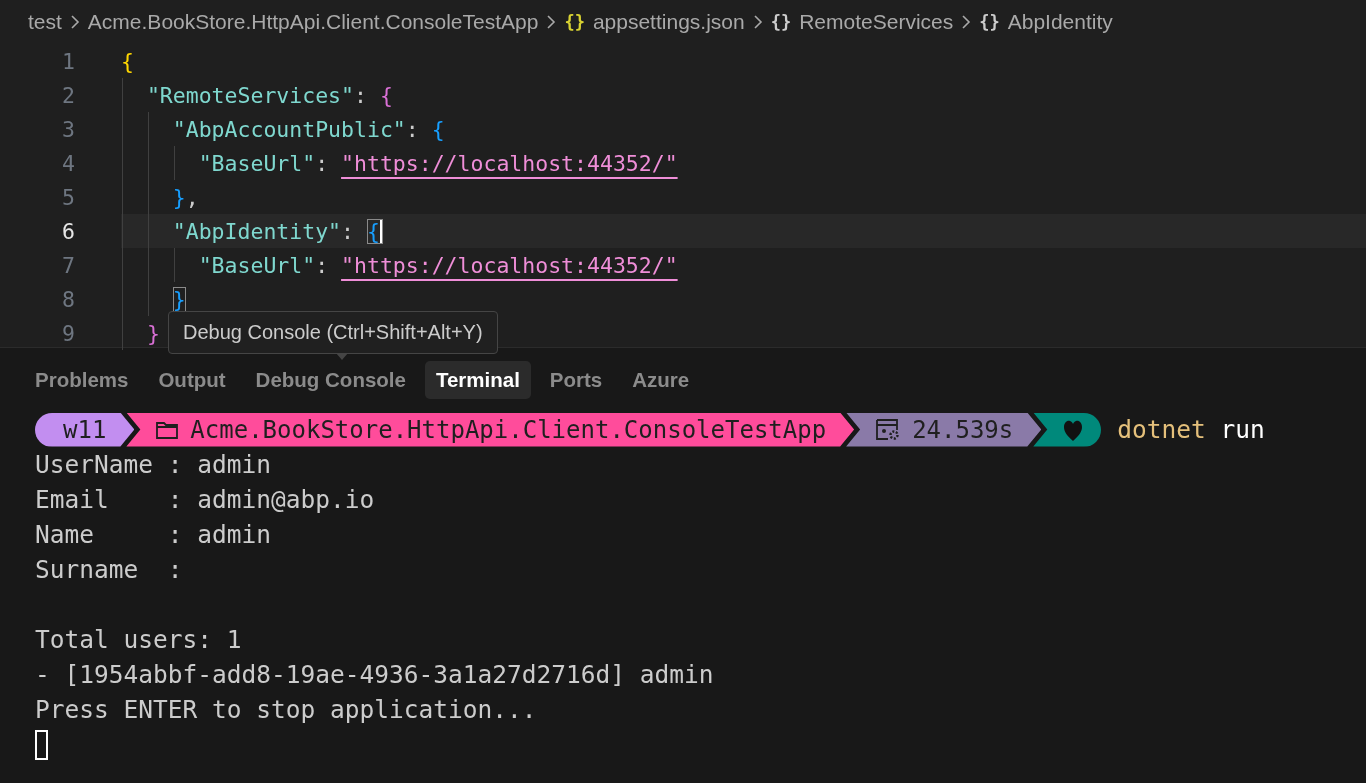 This screenshot has width=1366, height=783. I want to click on breadcrumb-item: RemoteServices, so click(876, 22).